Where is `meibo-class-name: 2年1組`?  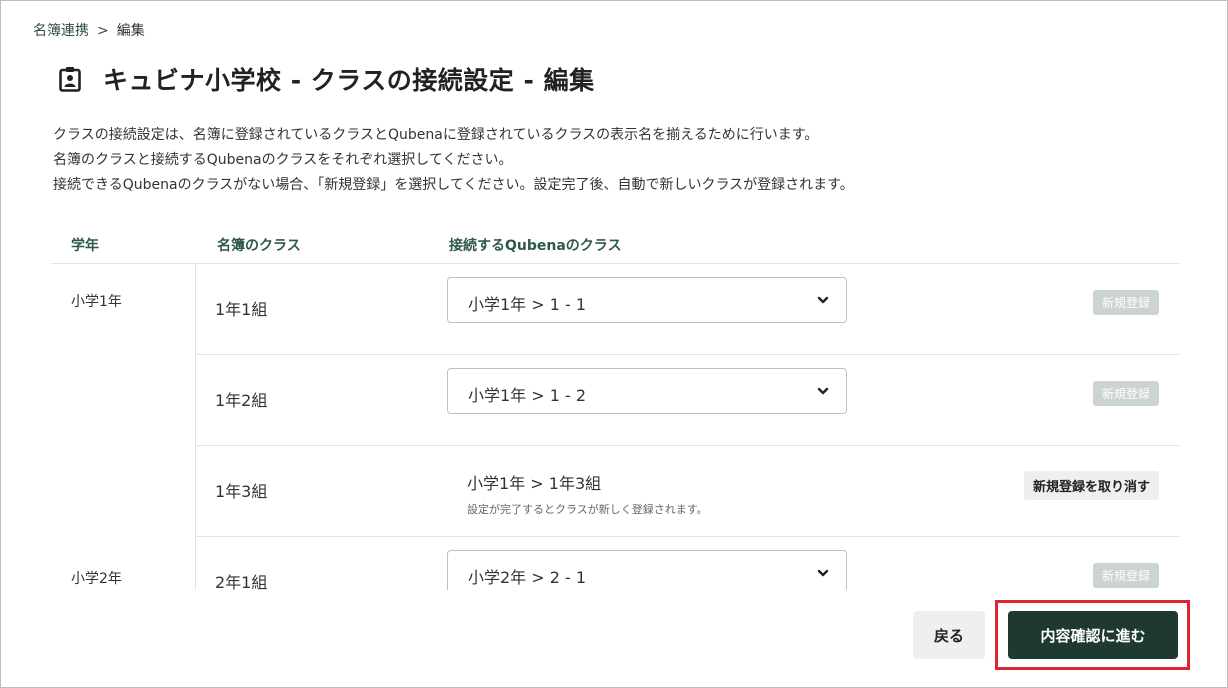 meibo-class-name: 2年1組 is located at coordinates (241, 581).